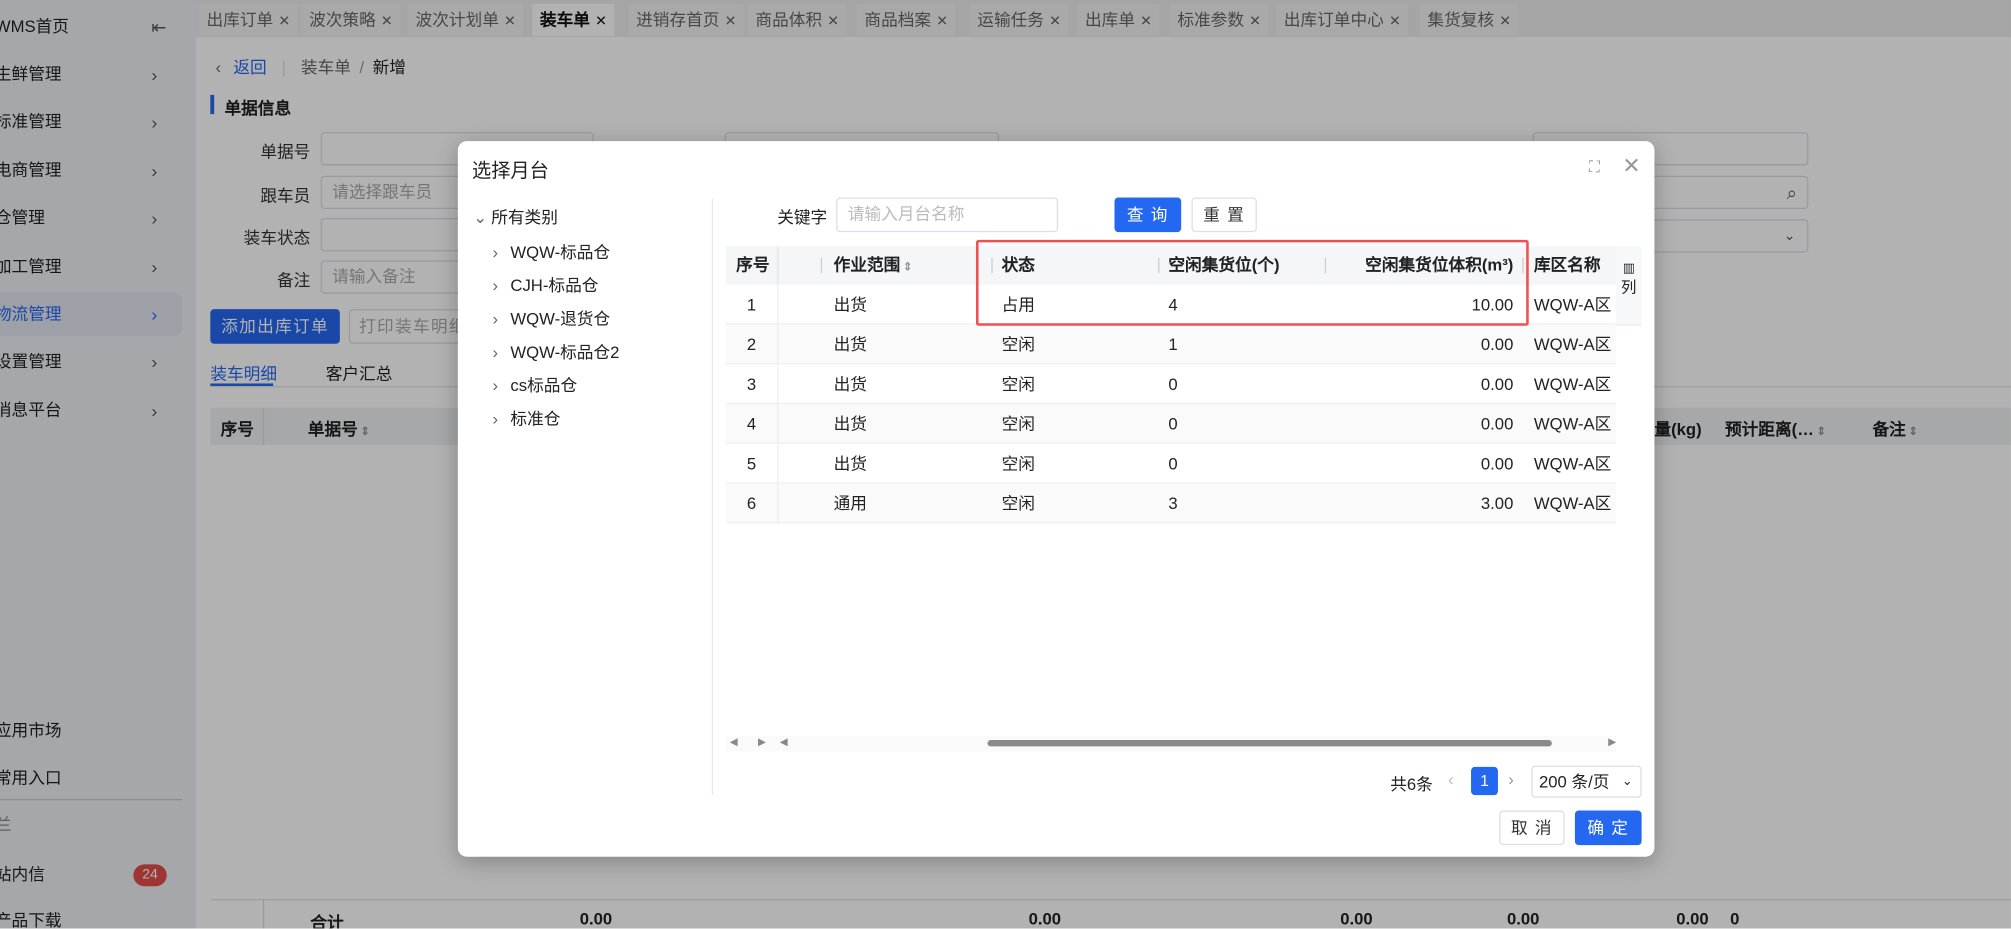 The height and width of the screenshot is (929, 2011). Describe the element at coordinates (1170, 384) in the screenshot. I see `table-row: 3 出货 空闲 0 0.00 WQW-A区` at that location.